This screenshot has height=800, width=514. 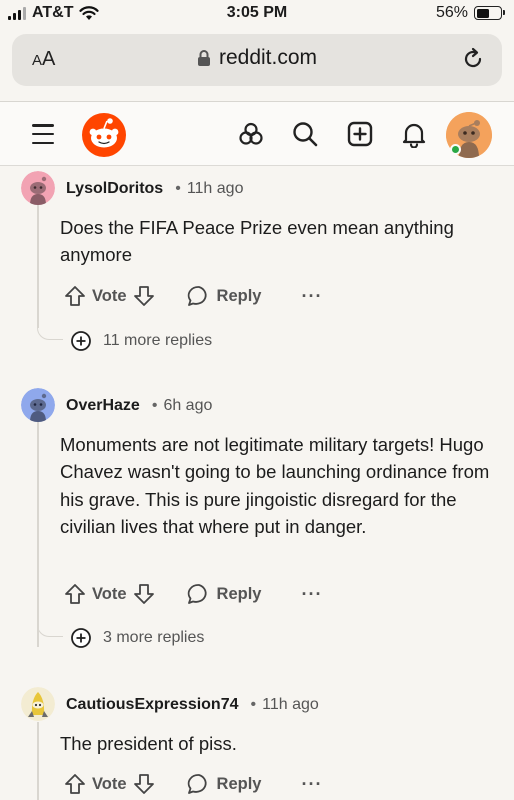 What do you see at coordinates (414, 134) in the screenshot?
I see `notifications-icon` at bounding box center [414, 134].